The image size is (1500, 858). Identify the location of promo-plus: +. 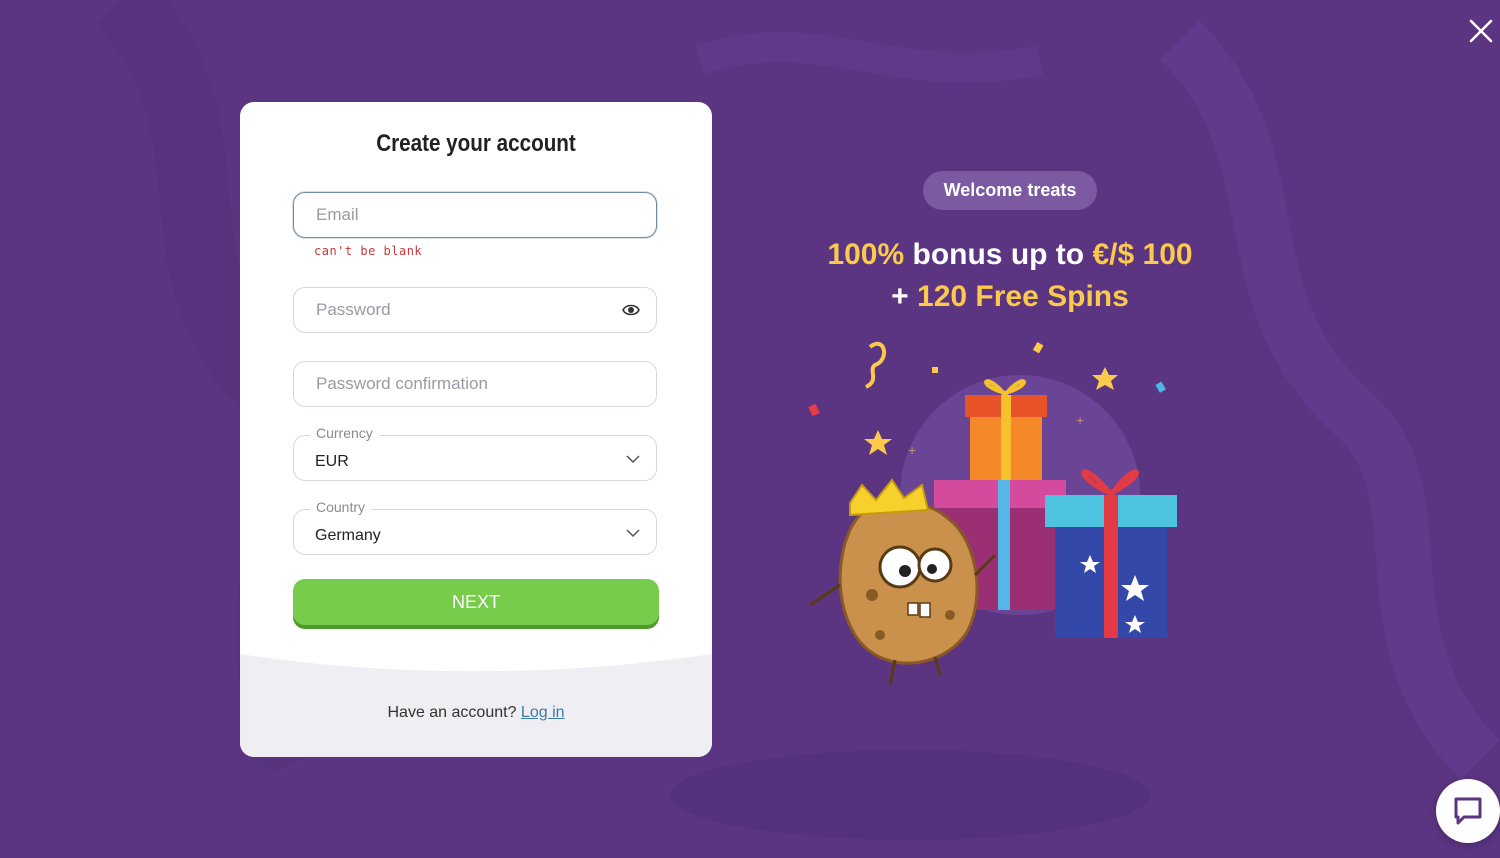
(900, 296).